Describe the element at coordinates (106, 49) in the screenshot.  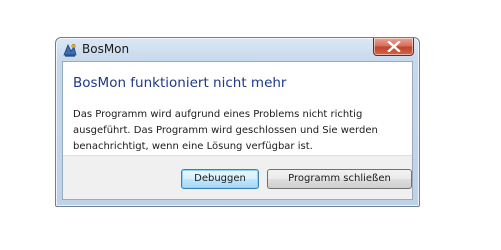
I see `window-title: BosMon` at that location.